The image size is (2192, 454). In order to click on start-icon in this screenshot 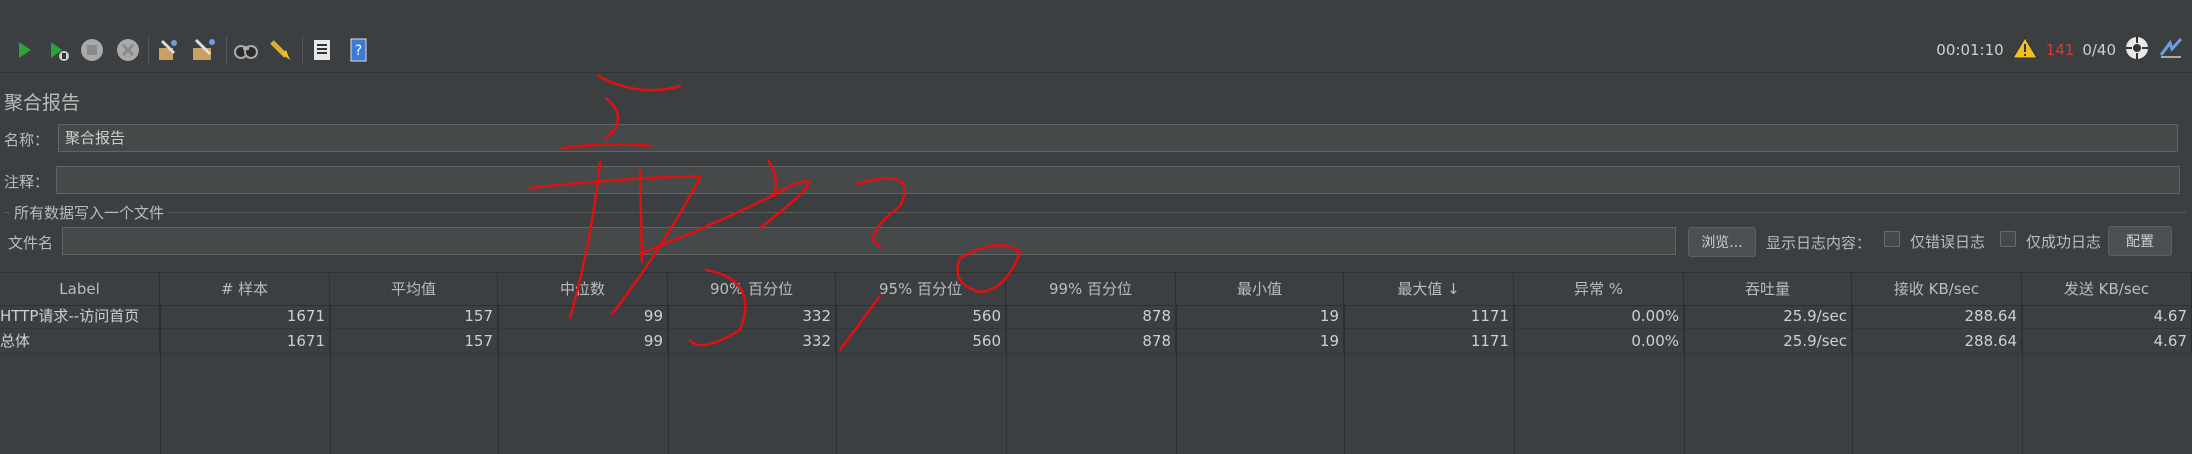, I will do `click(24, 50)`.